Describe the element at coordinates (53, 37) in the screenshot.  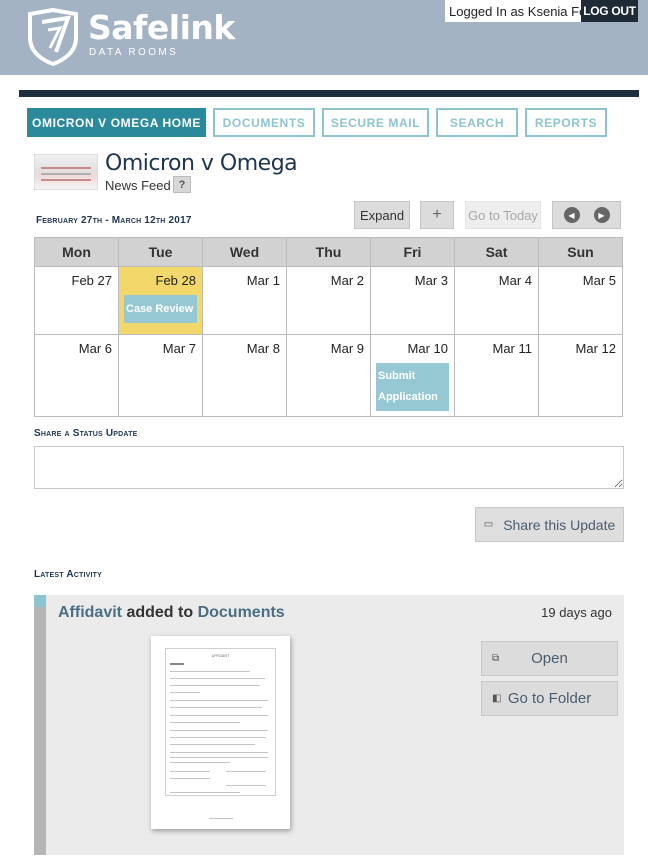
I see `safelink-shield-icon` at that location.